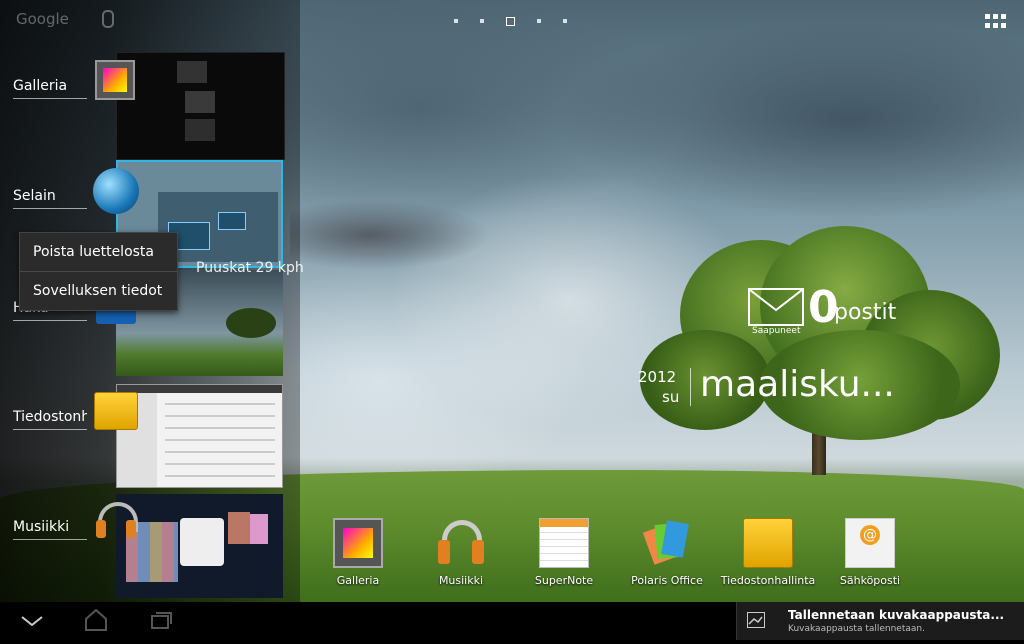 The image size is (1024, 644). Describe the element at coordinates (856, 629) in the screenshot. I see `notification-subtitle: Kuvakaappausta tallennetaan.` at that location.